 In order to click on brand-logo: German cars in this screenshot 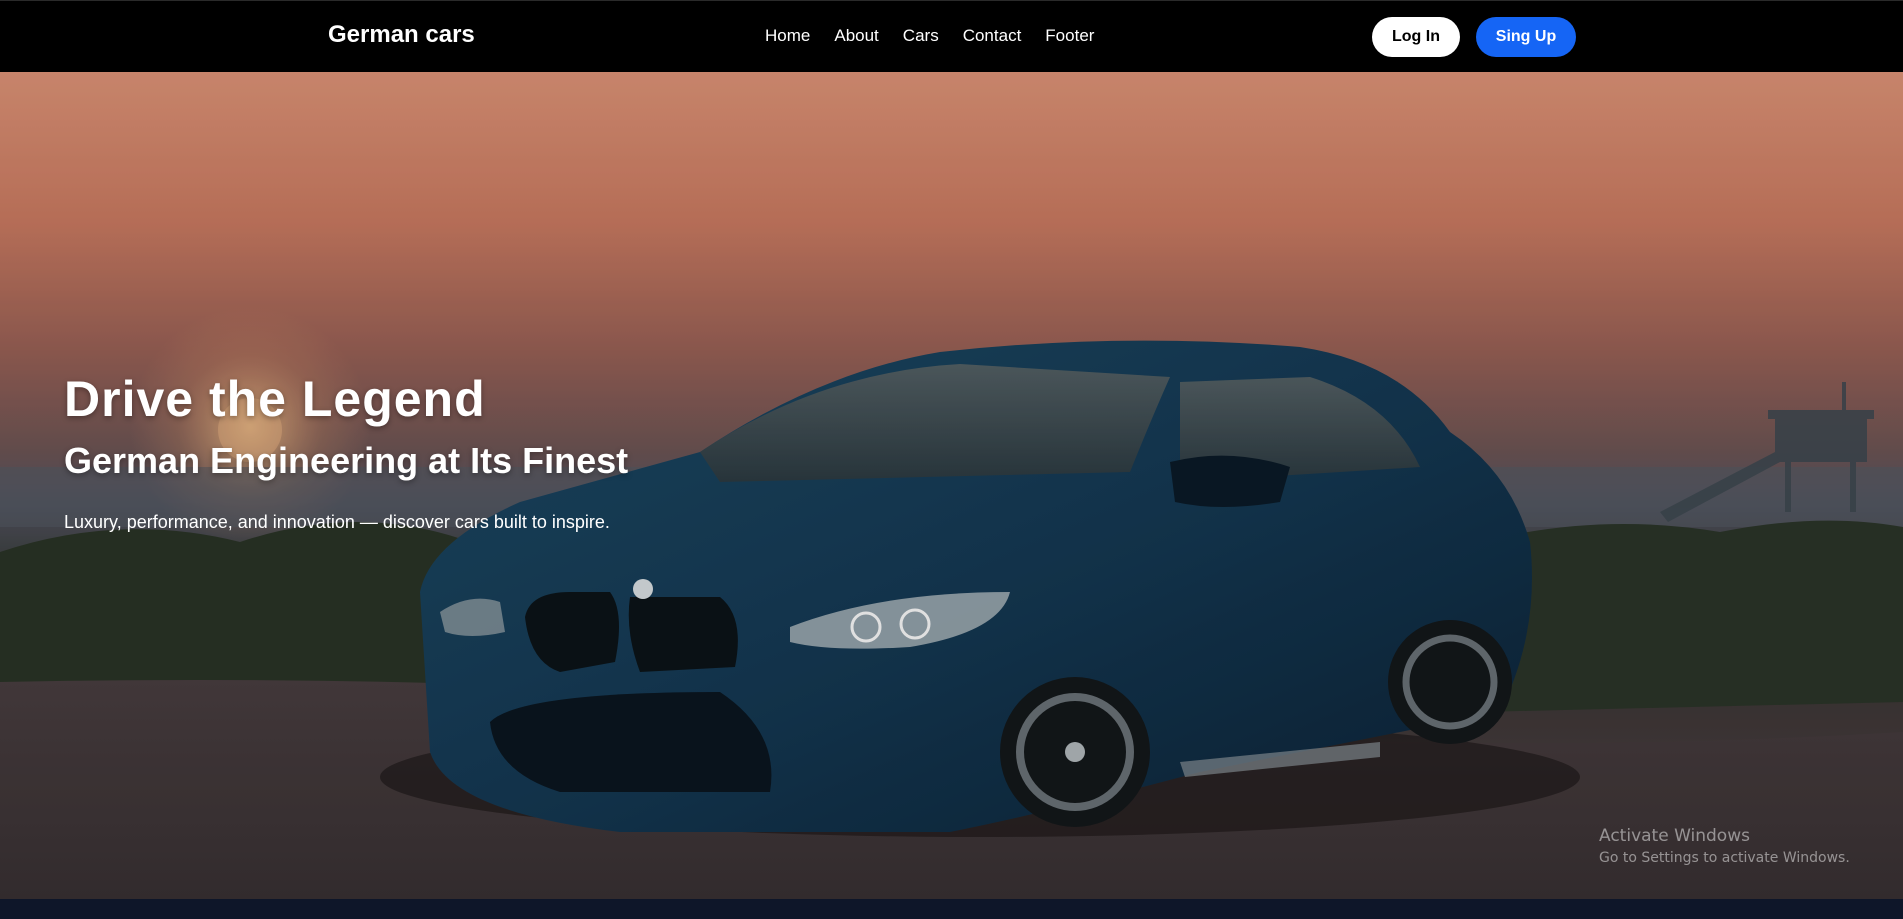, I will do `click(401, 35)`.